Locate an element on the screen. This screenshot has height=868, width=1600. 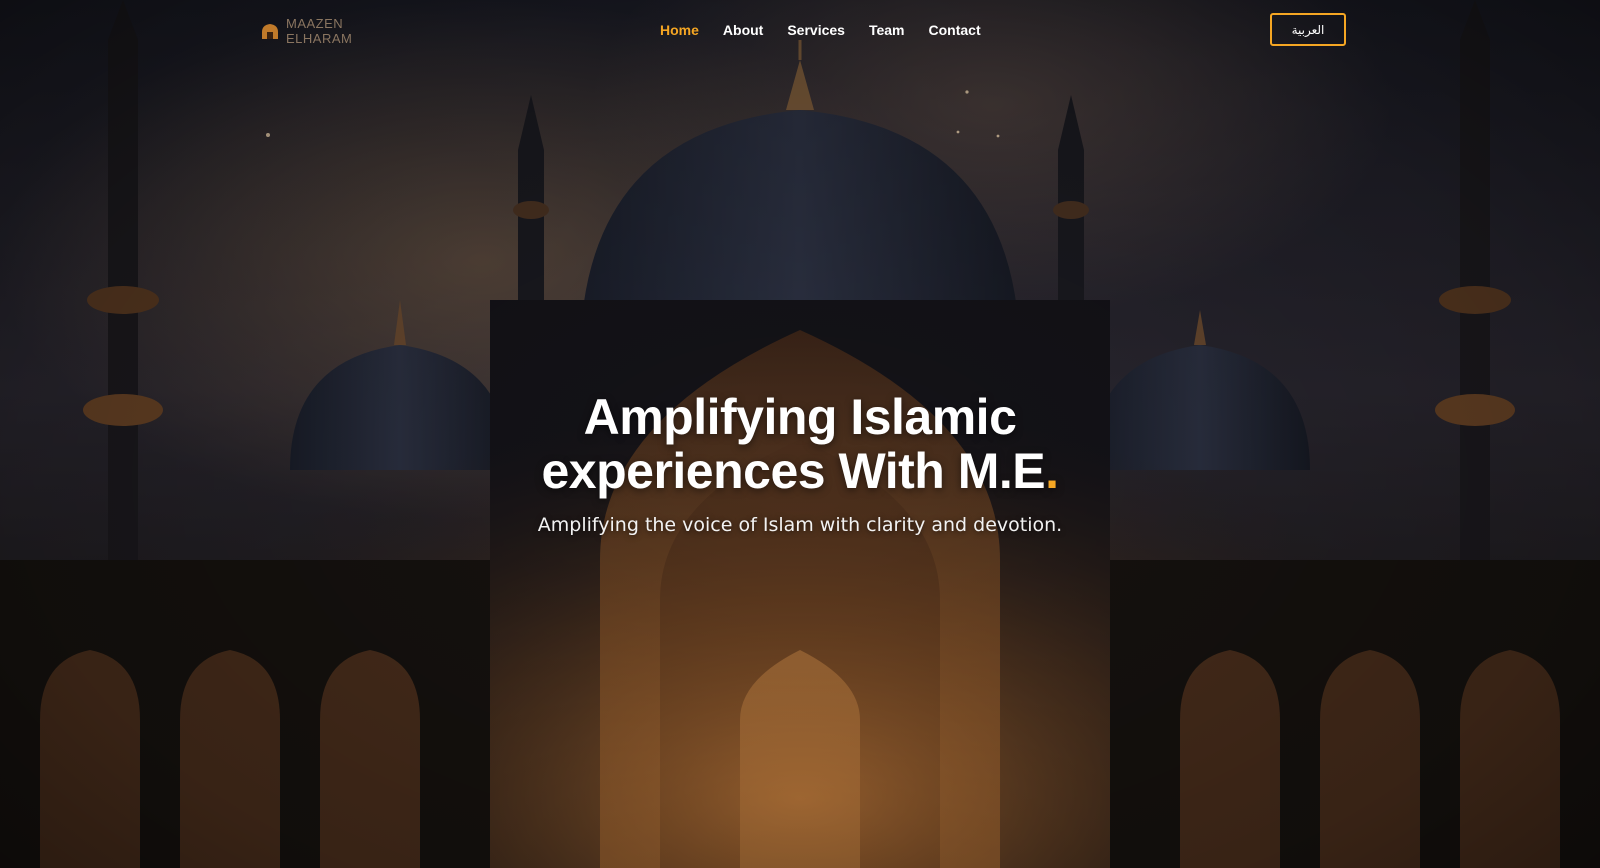
brand-name-line1: MAAZEN is located at coordinates (315, 23).